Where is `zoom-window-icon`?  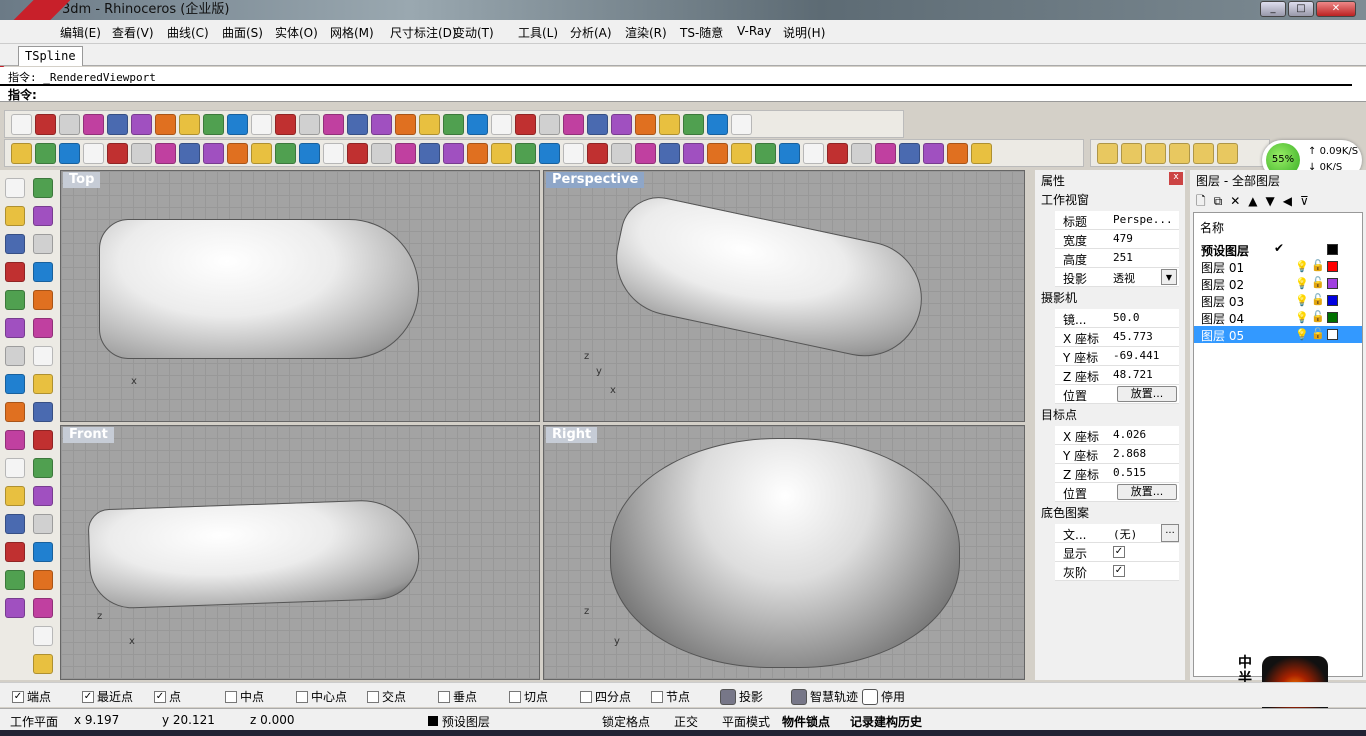 zoom-window-icon is located at coordinates (309, 124).